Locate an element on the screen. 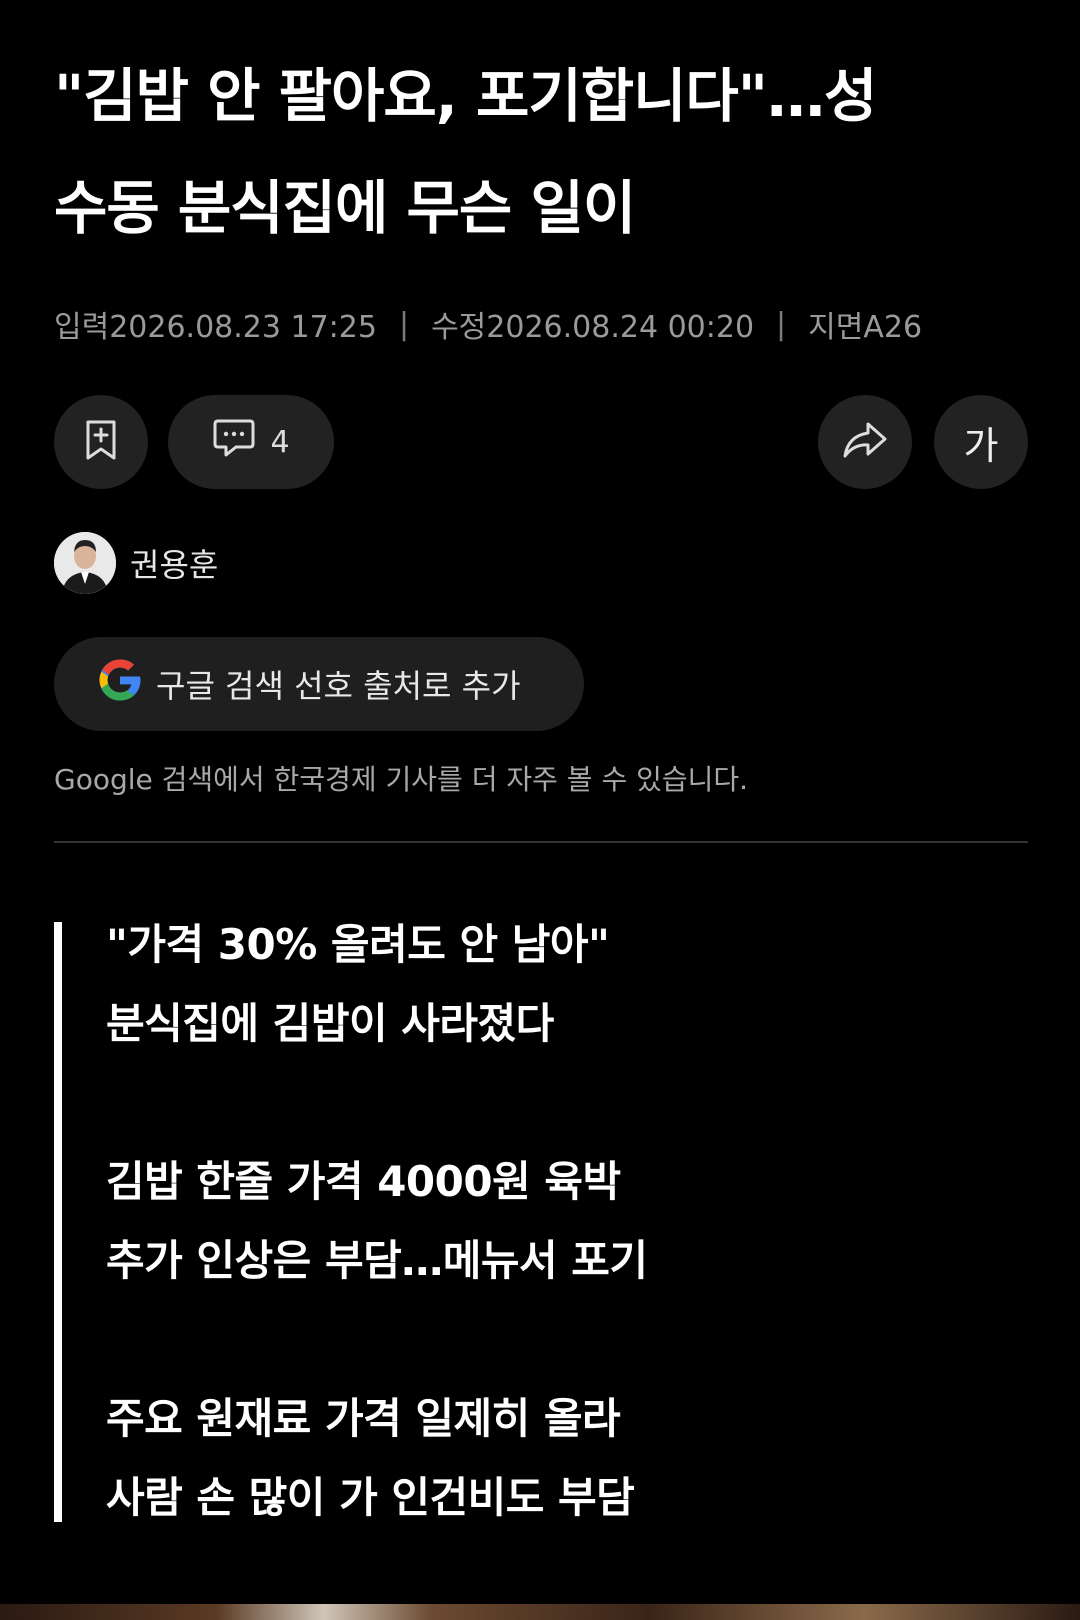  share-icon is located at coordinates (865, 442).